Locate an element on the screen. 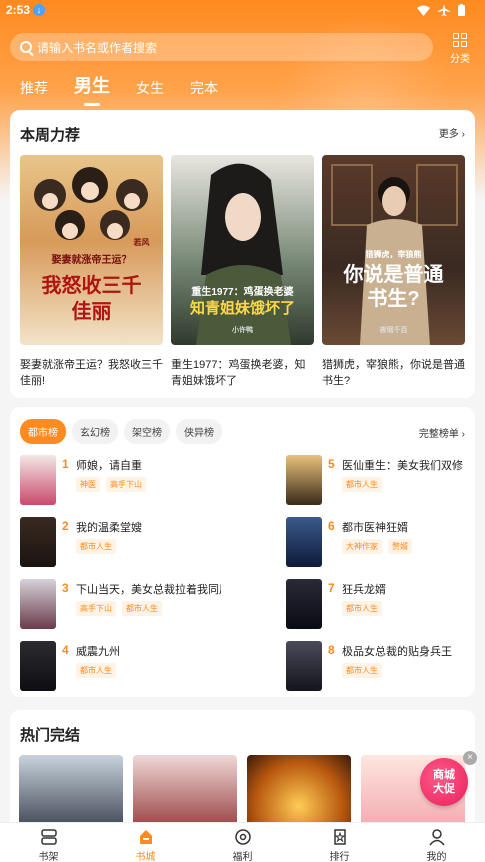  book-title: 娶妻就涨帝王运？我怒收三千佳丽! is located at coordinates (91, 373).